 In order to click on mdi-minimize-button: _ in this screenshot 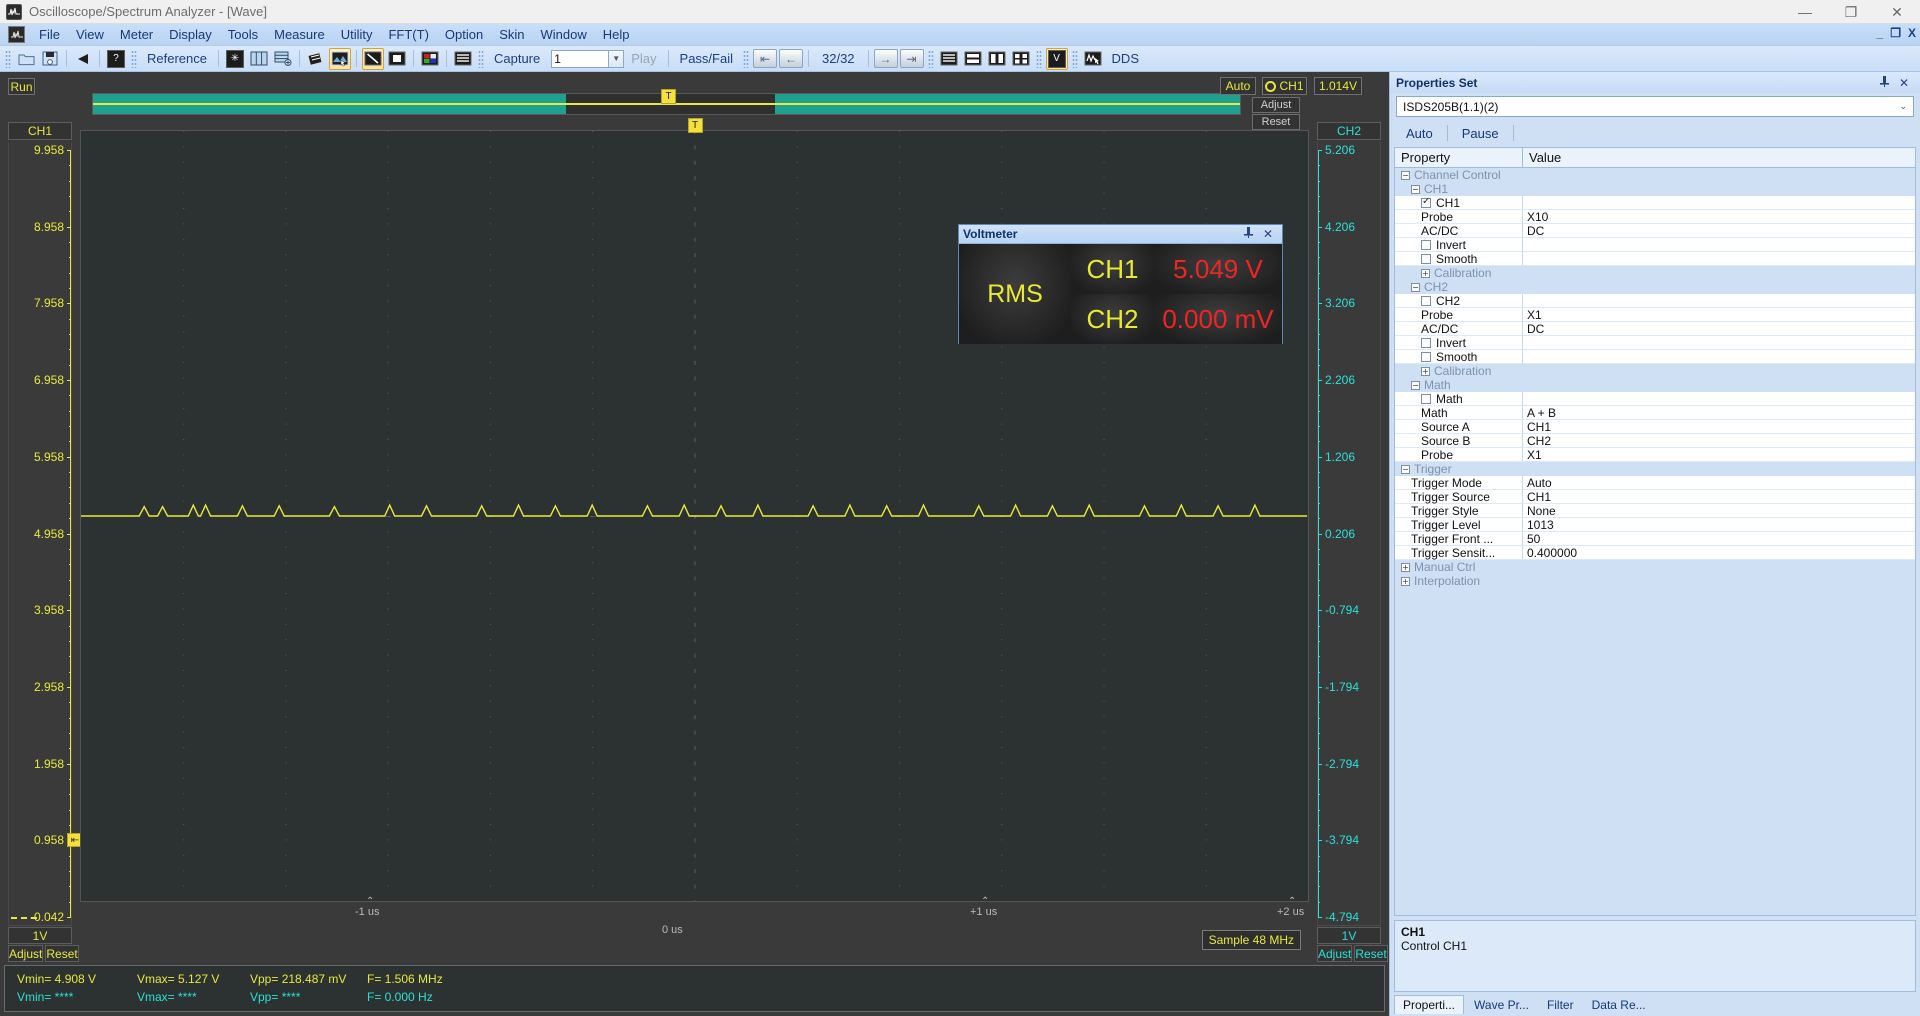, I will do `click(1880, 33)`.